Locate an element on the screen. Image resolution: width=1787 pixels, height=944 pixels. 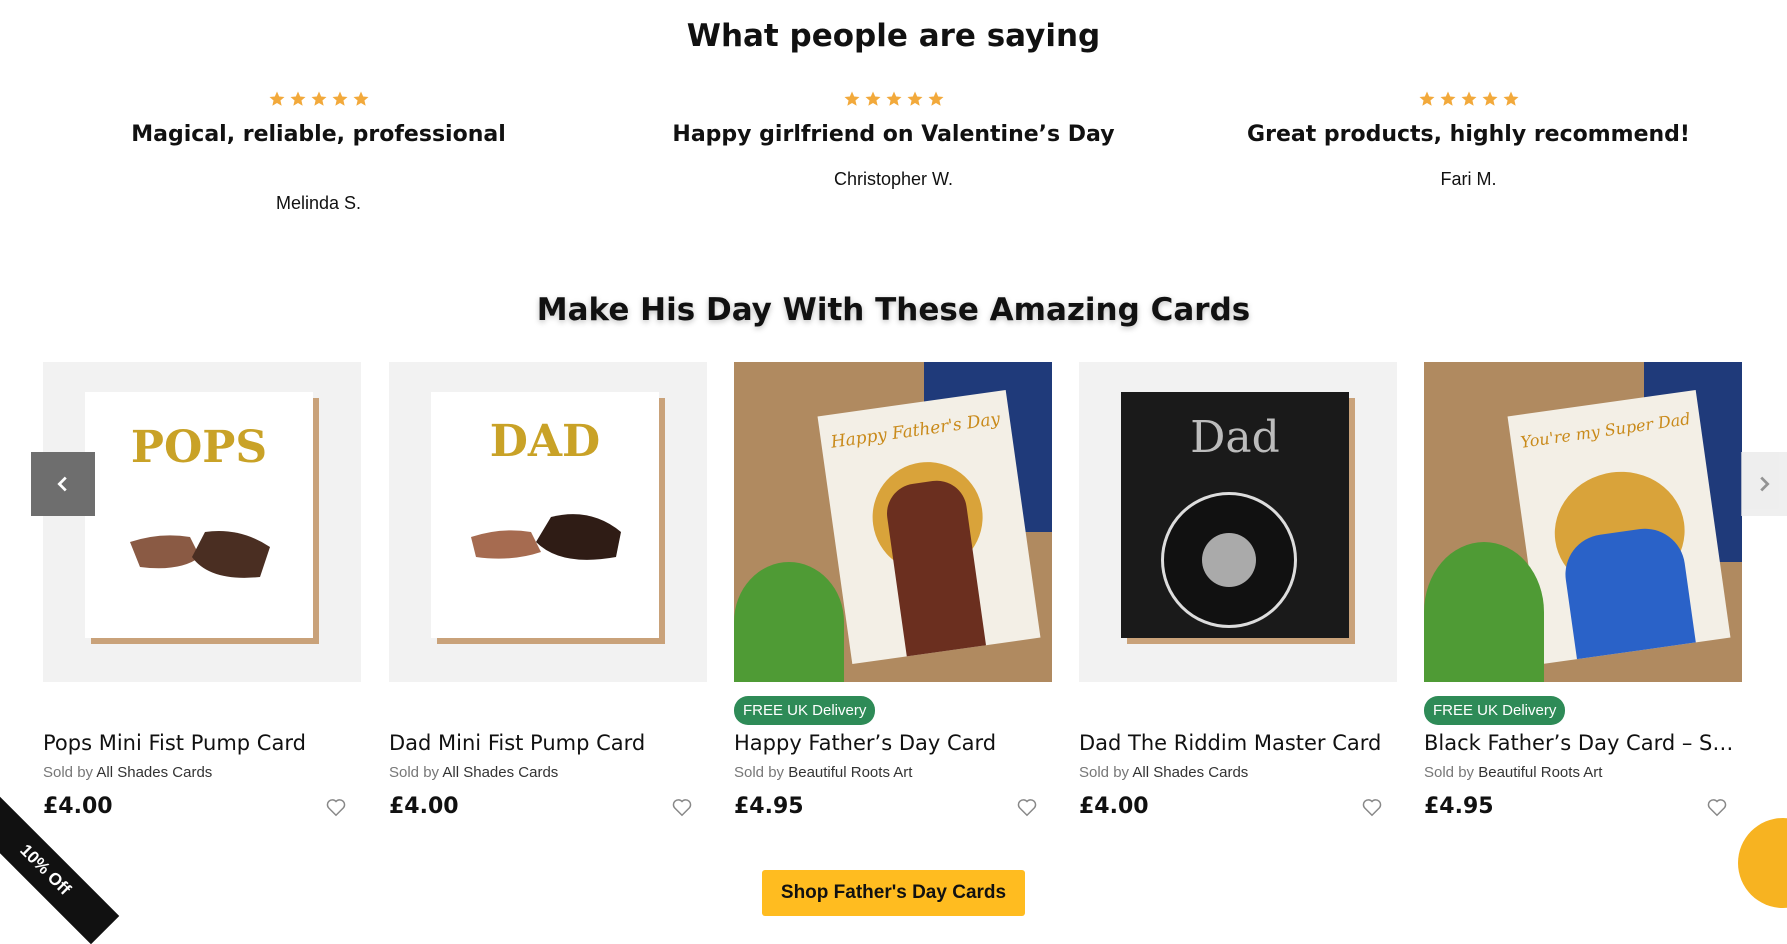
chevron-left-icon is located at coordinates (62, 484).